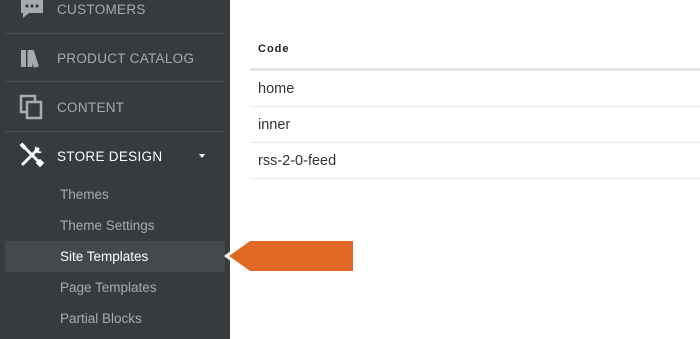 The height and width of the screenshot is (339, 700). I want to click on table-row: rss-2-0-feed, so click(475, 161).